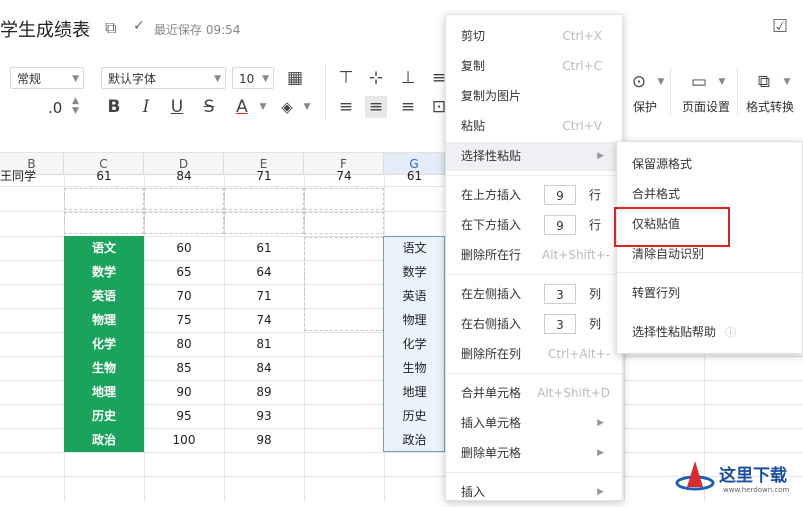  I want to click on menu-item-copy: 复制 Ctrl+C, so click(534, 66).